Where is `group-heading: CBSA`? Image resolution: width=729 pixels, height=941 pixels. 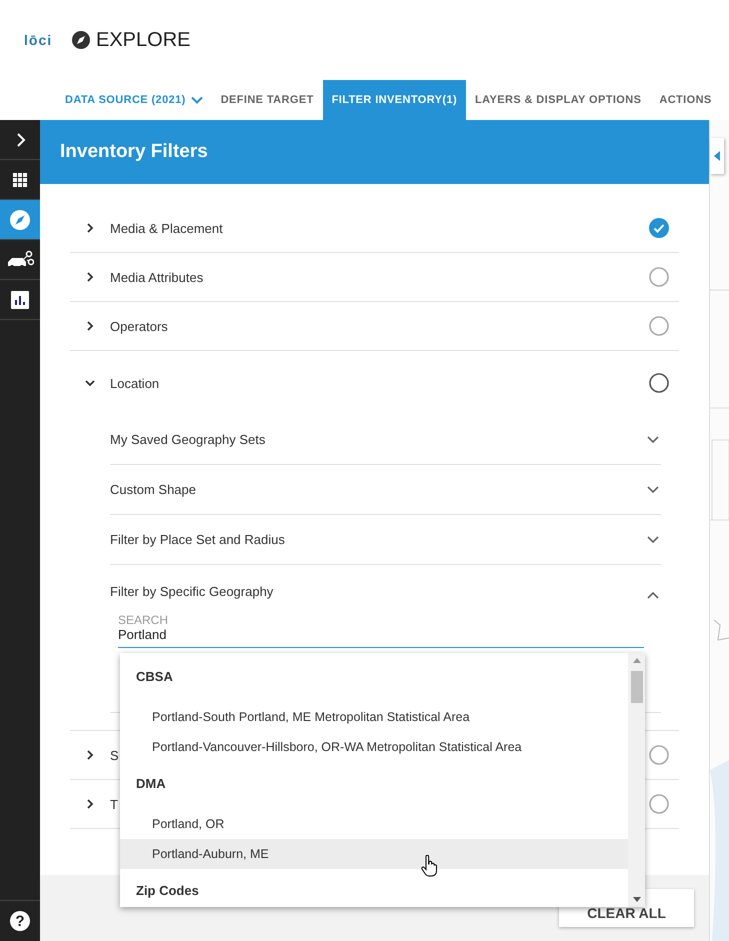
group-heading: CBSA is located at coordinates (154, 677).